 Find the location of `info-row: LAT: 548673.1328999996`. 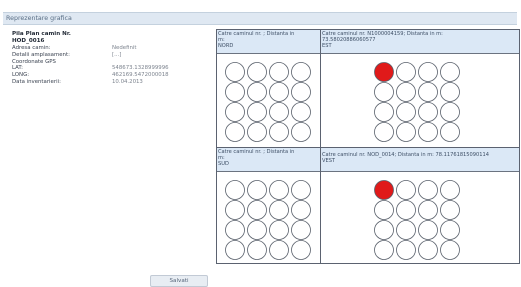

info-row: LAT: 548673.1328999996 is located at coordinates (107, 68).